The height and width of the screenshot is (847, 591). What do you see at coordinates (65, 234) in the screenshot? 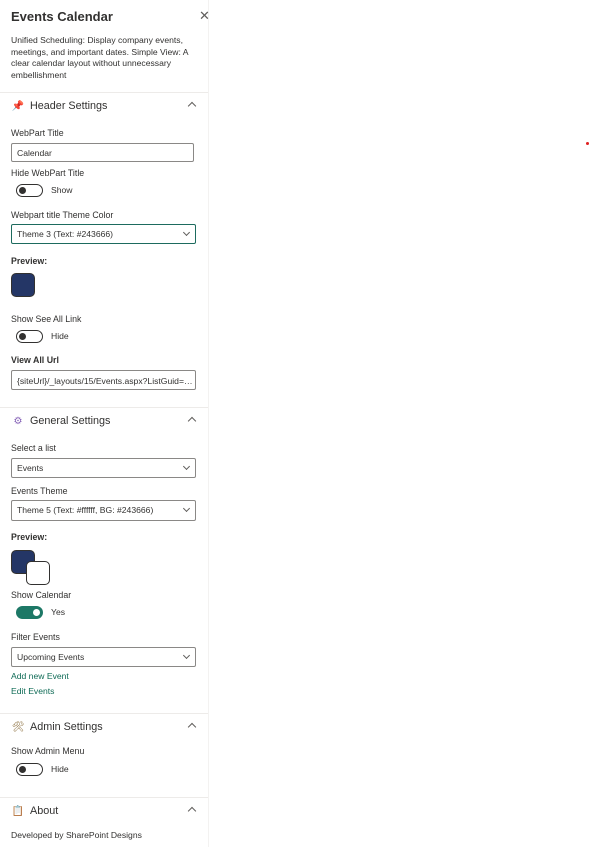
I see `title-theme-color-value: Theme 3 (Text: #243666)` at bounding box center [65, 234].